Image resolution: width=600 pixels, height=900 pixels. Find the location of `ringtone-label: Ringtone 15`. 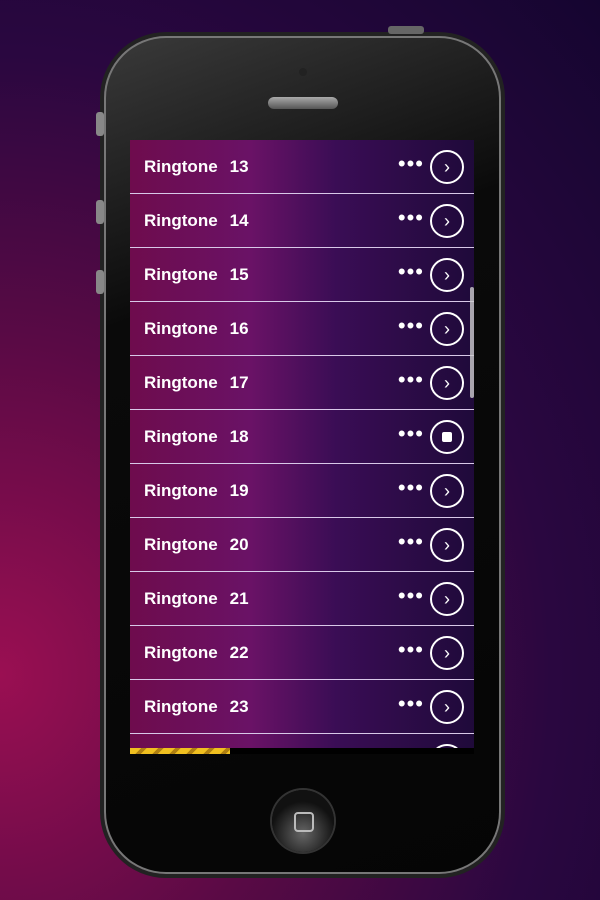

ringtone-label: Ringtone 15 is located at coordinates (196, 274).